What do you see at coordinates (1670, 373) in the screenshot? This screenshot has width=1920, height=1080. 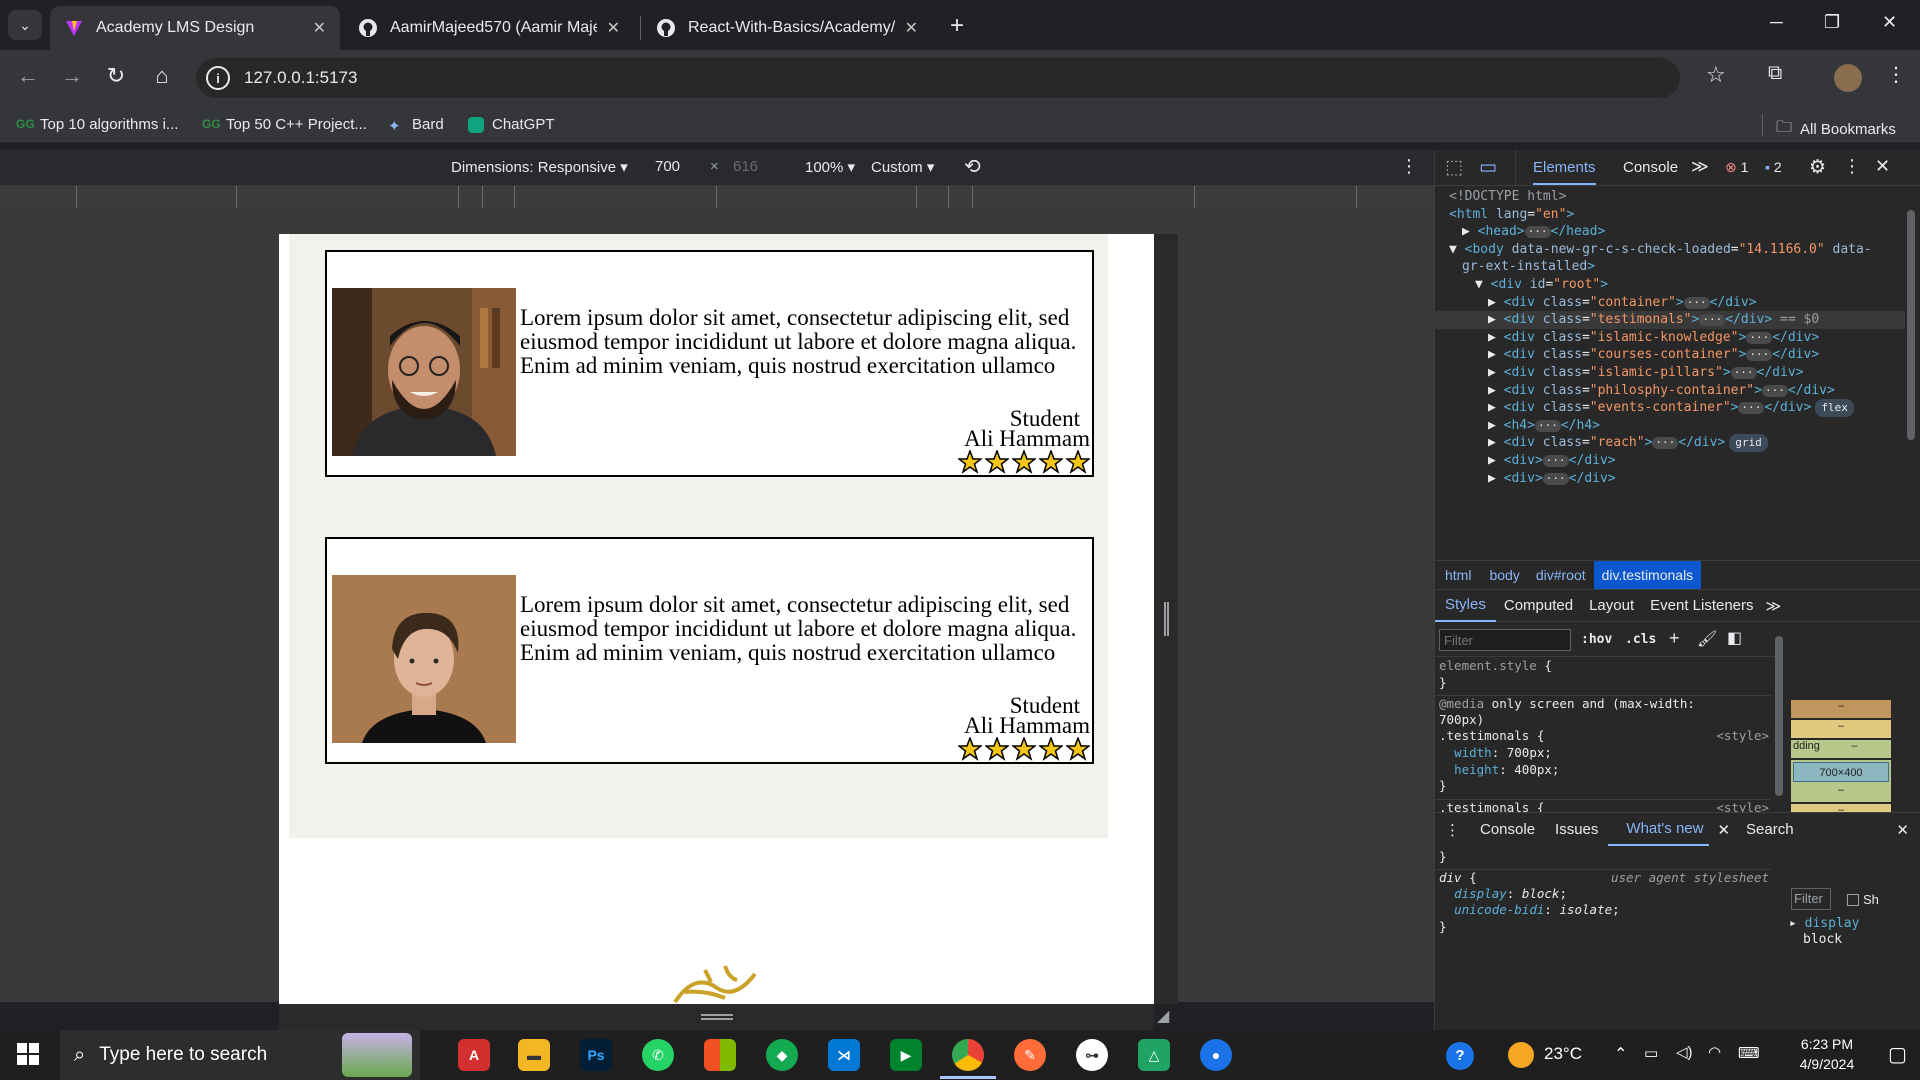 I see `dom-node: ▶ <div class="islamic-pillars"> ··· </div>` at bounding box center [1670, 373].